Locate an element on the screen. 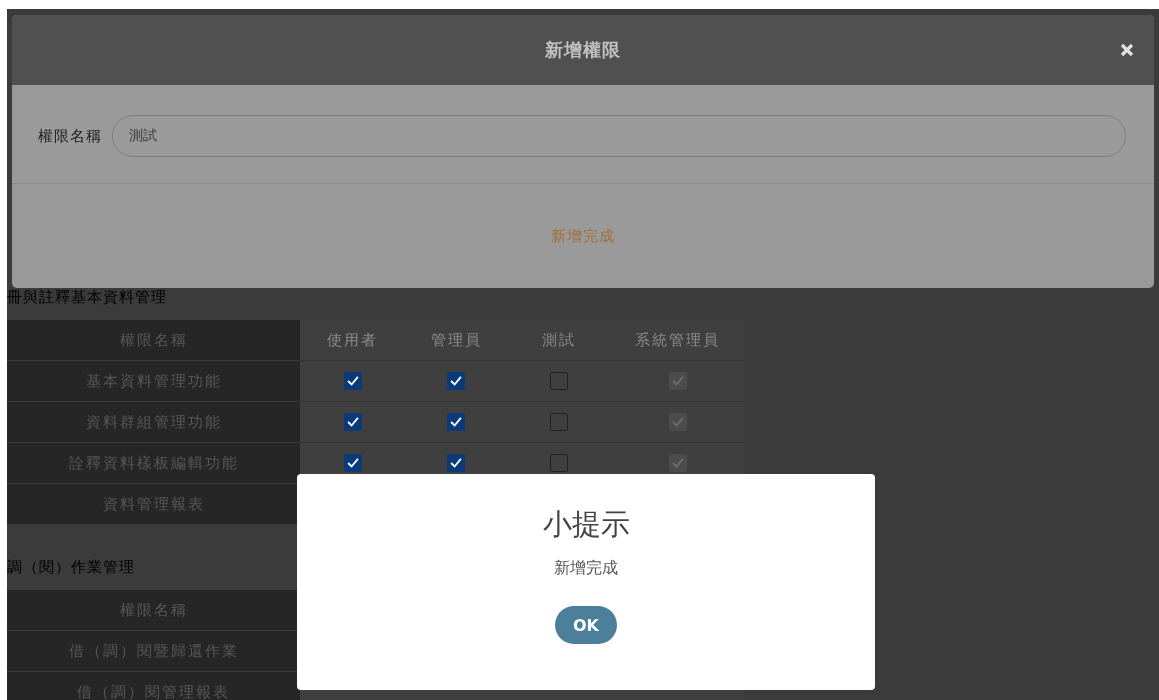 This screenshot has width=1159, height=700. modal-title: 新增權限 is located at coordinates (583, 50).